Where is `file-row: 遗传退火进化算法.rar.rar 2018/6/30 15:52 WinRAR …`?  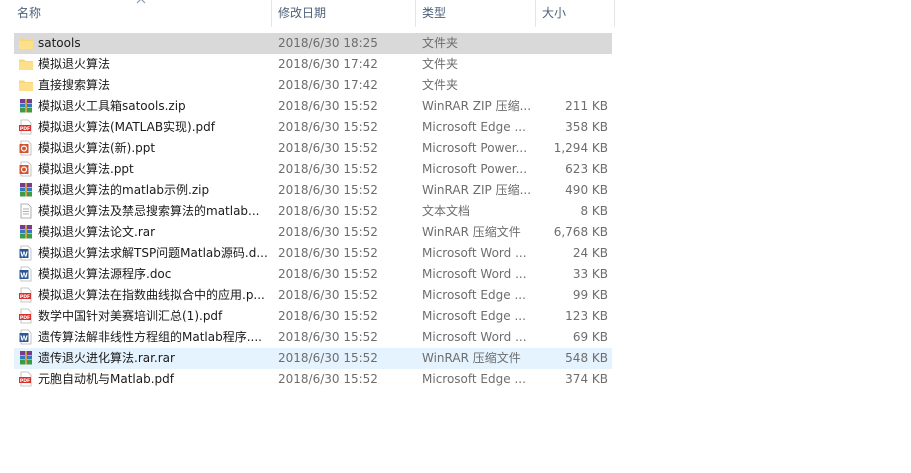 file-row: 遗传退火进化算法.rar.rar 2018/6/30 15:52 WinRAR … is located at coordinates (313, 358).